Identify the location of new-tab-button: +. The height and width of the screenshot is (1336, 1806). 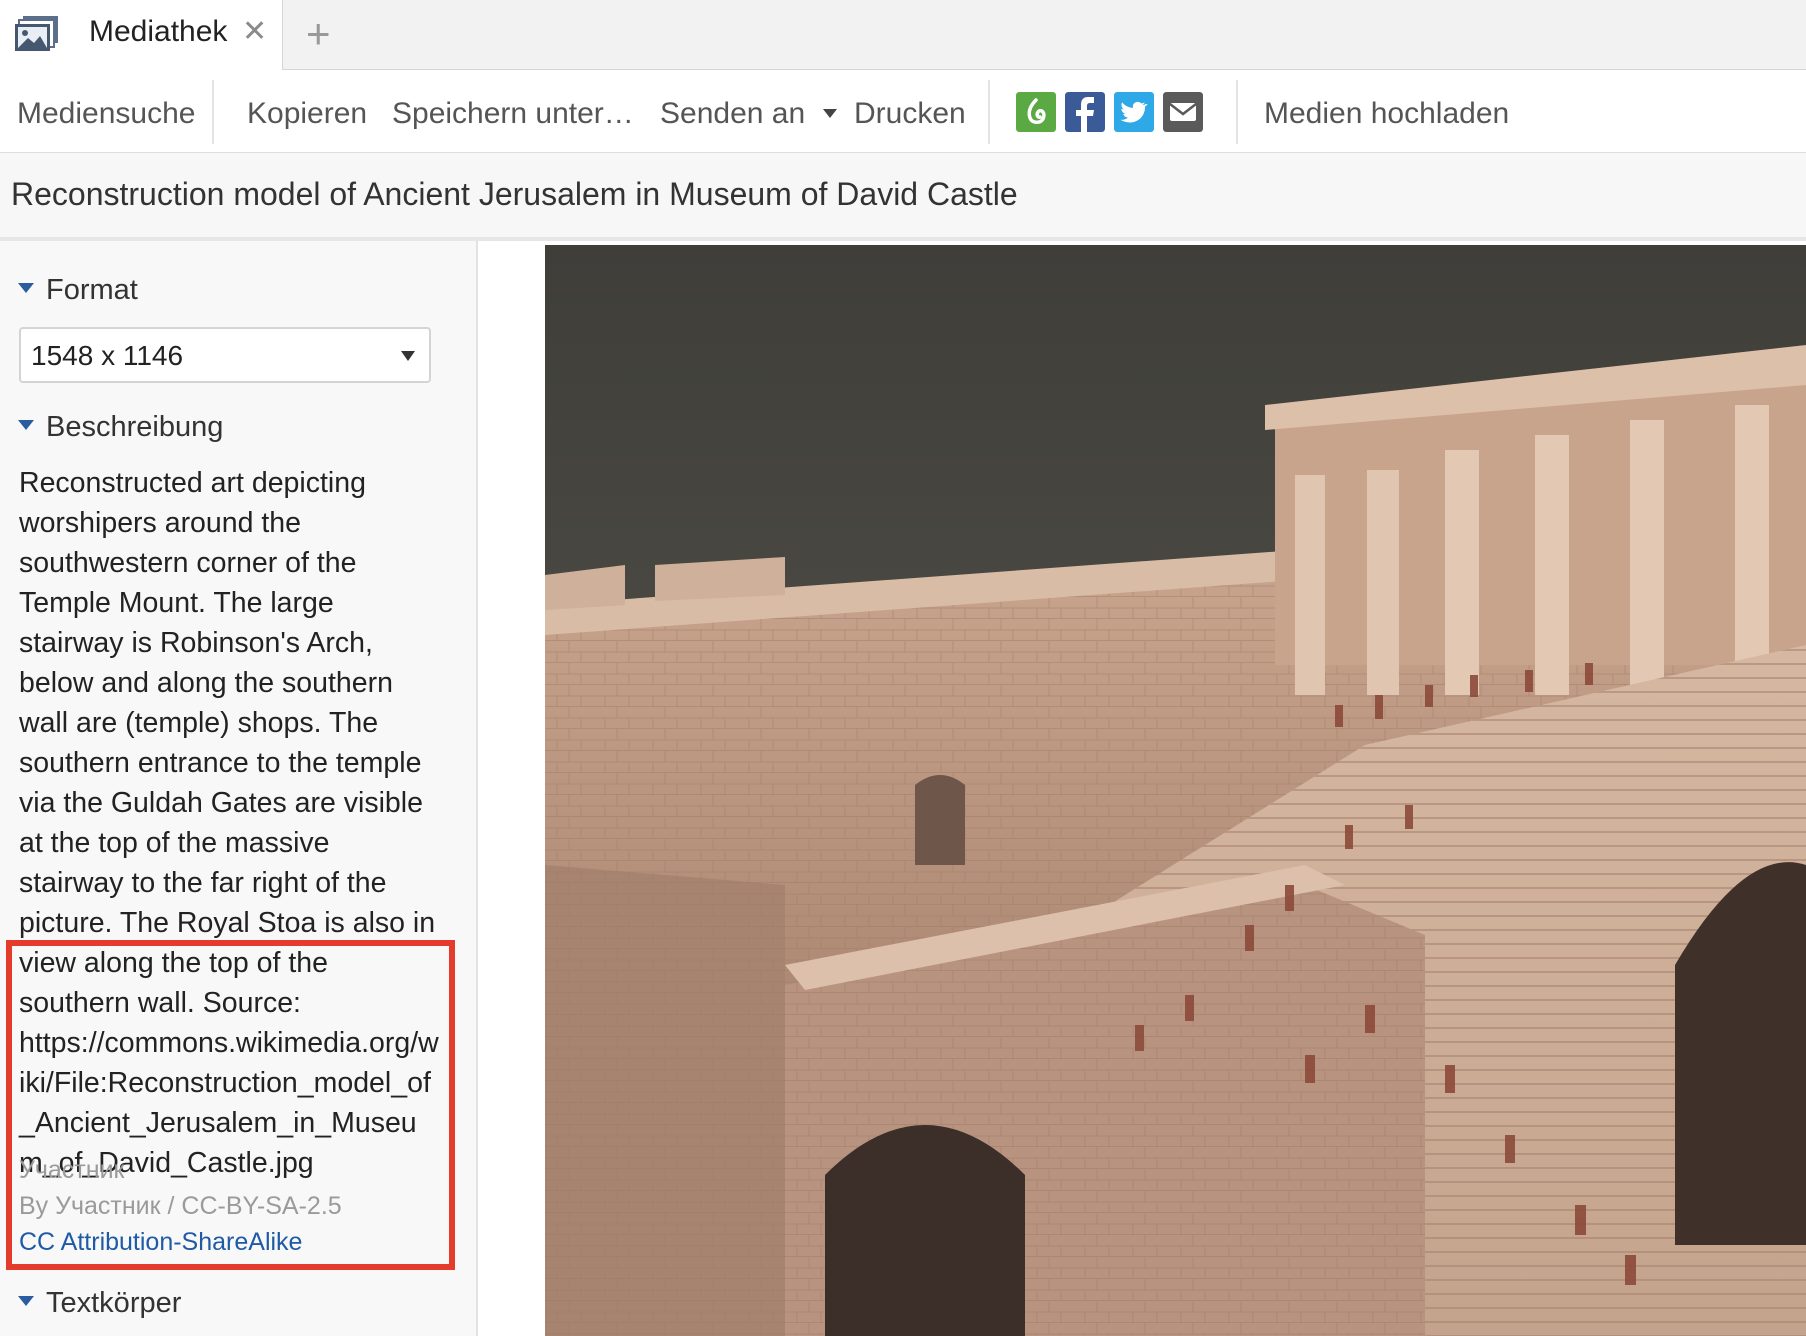
(318, 34).